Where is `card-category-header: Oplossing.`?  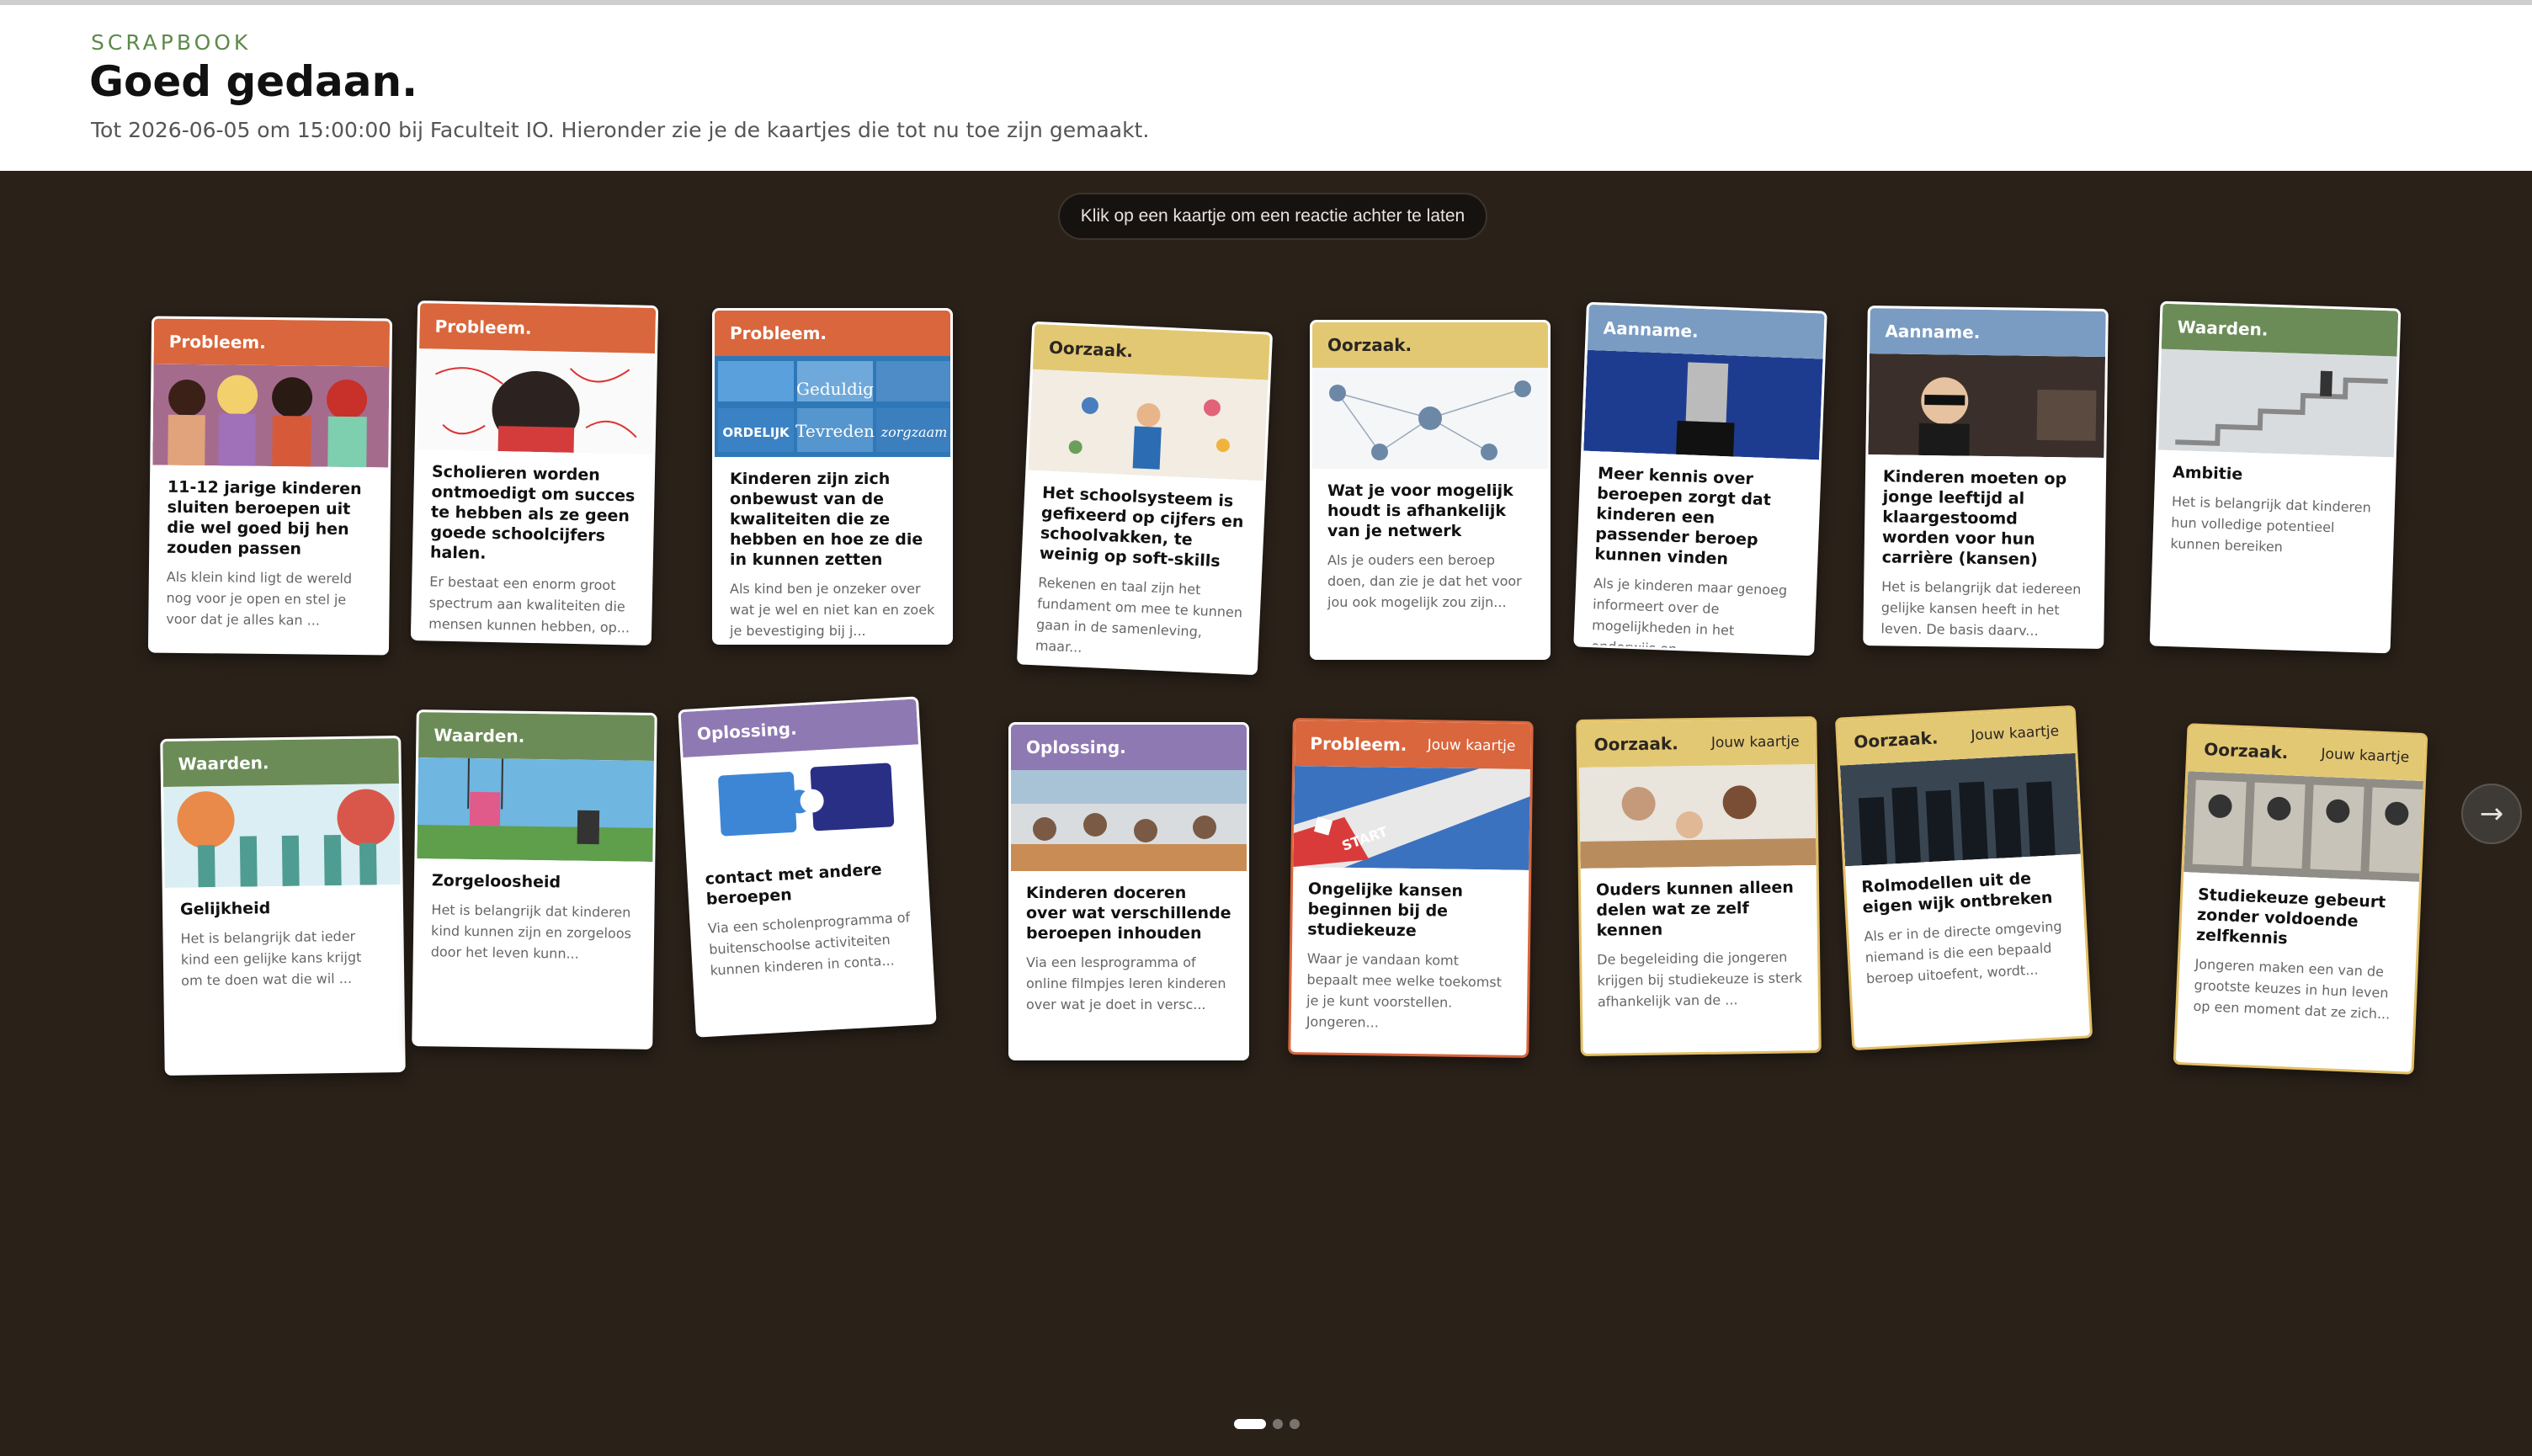 card-category-header: Oplossing. is located at coordinates (1129, 747).